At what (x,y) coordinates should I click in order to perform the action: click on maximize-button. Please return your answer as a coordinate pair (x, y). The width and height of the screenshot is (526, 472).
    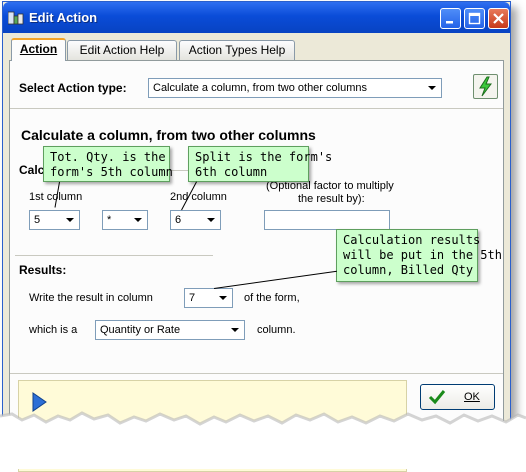
    Looking at the image, I should click on (474, 18).